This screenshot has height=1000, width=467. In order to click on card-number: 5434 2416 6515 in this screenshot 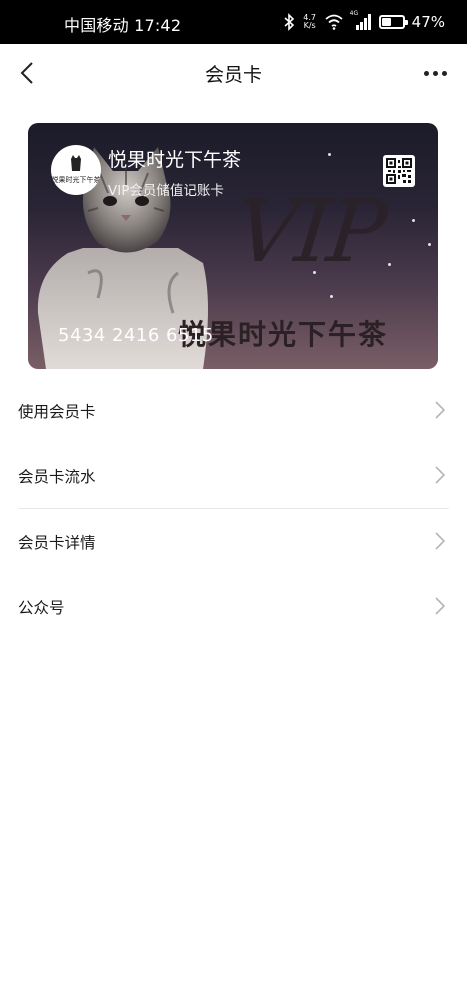, I will do `click(136, 335)`.